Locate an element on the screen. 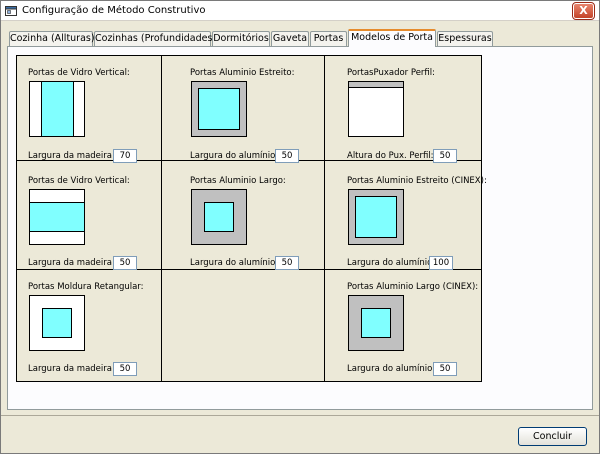 The height and width of the screenshot is (454, 600). close-icon: X is located at coordinates (583, 10).